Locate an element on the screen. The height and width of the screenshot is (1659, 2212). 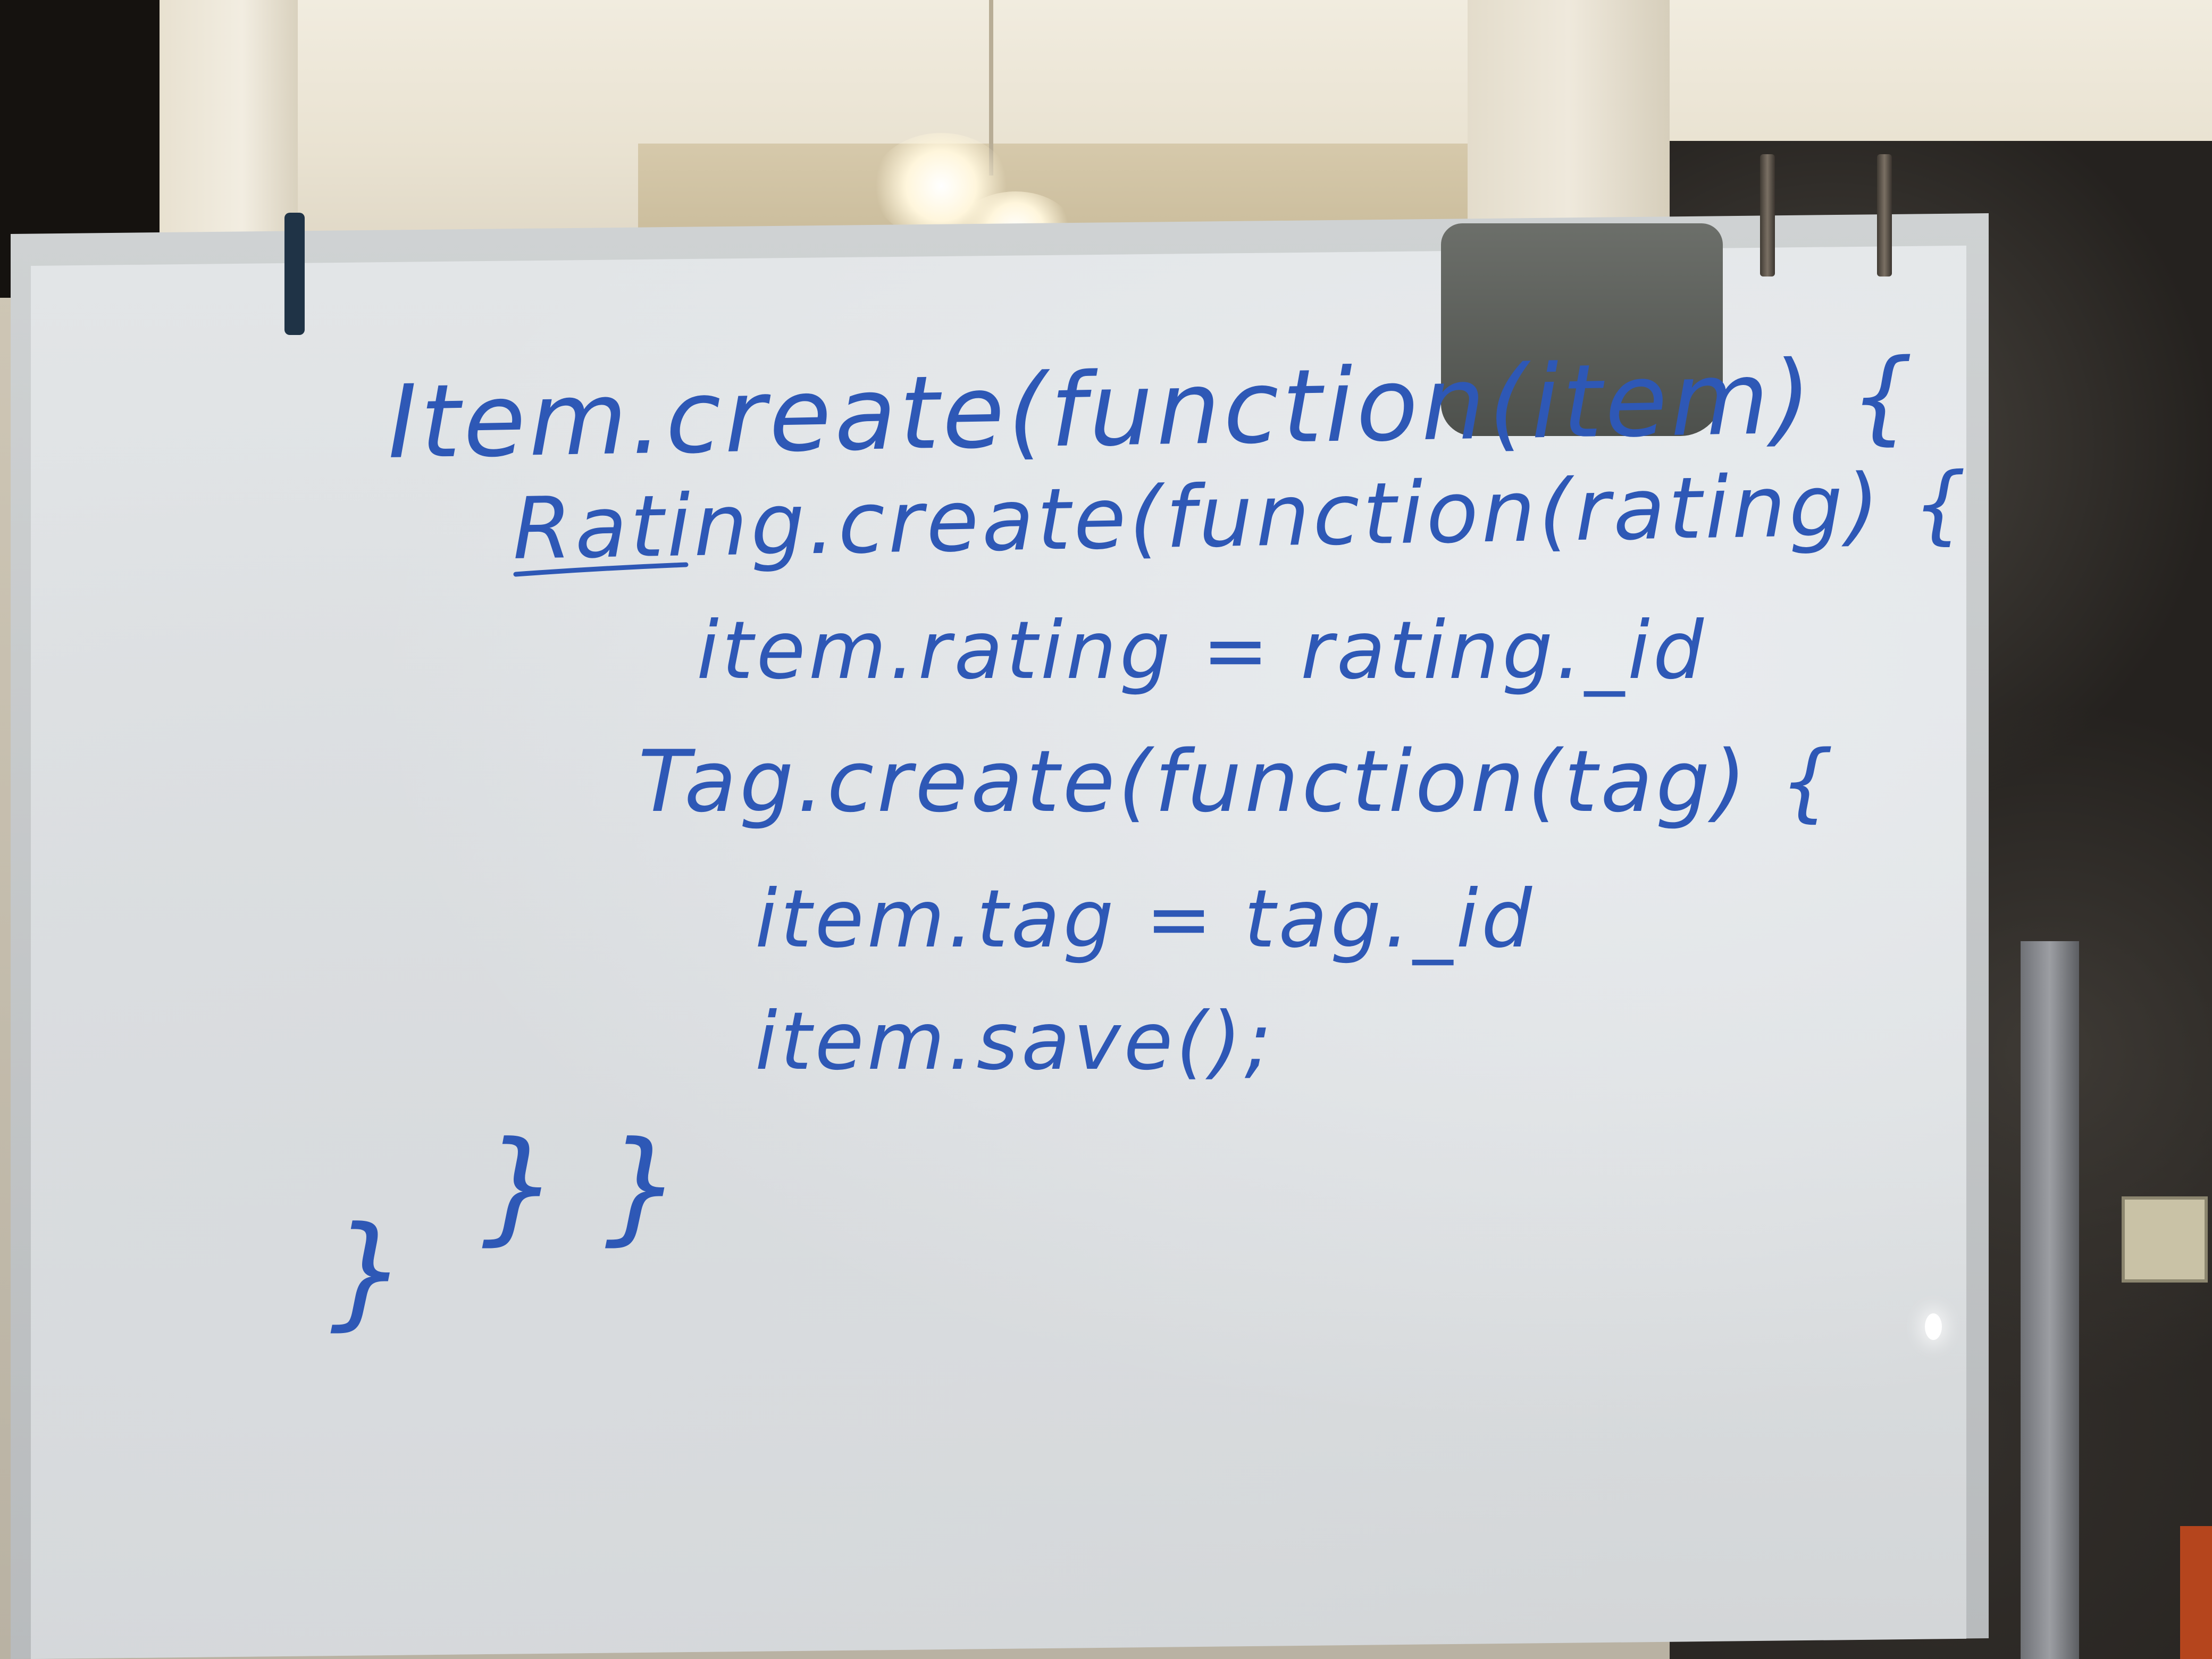
code-line-8: } is located at coordinates (370, 1272).